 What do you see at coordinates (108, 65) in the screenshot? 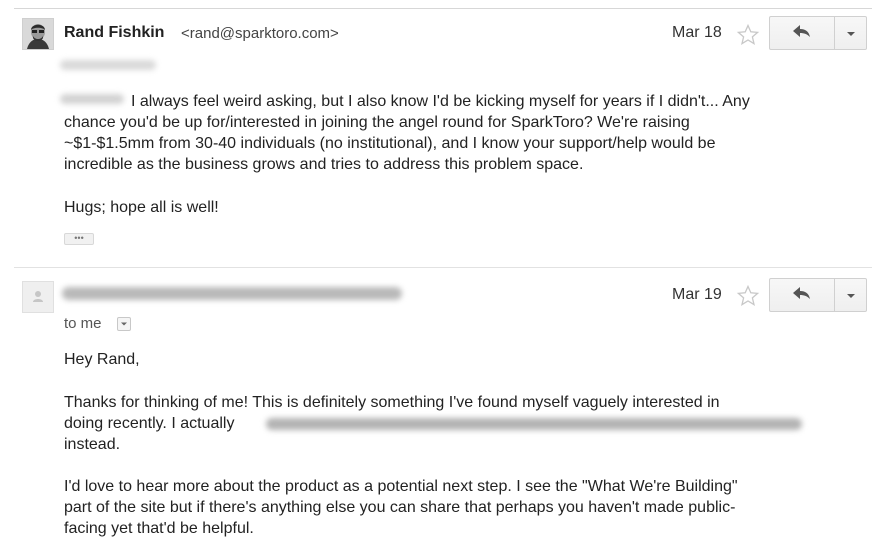
I see `redacted-recipient` at bounding box center [108, 65].